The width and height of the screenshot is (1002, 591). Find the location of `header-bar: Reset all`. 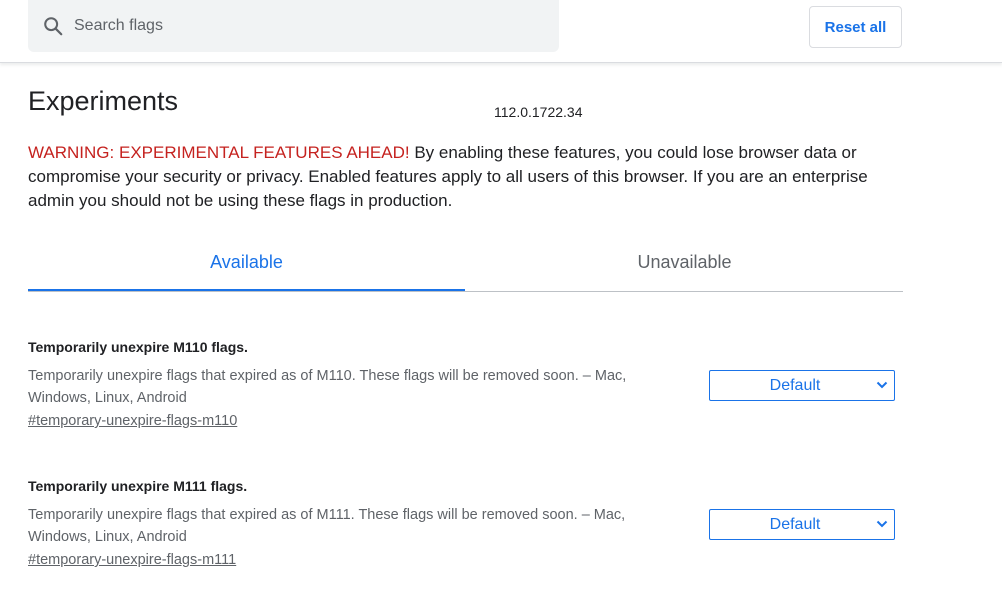

header-bar: Reset all is located at coordinates (501, 31).